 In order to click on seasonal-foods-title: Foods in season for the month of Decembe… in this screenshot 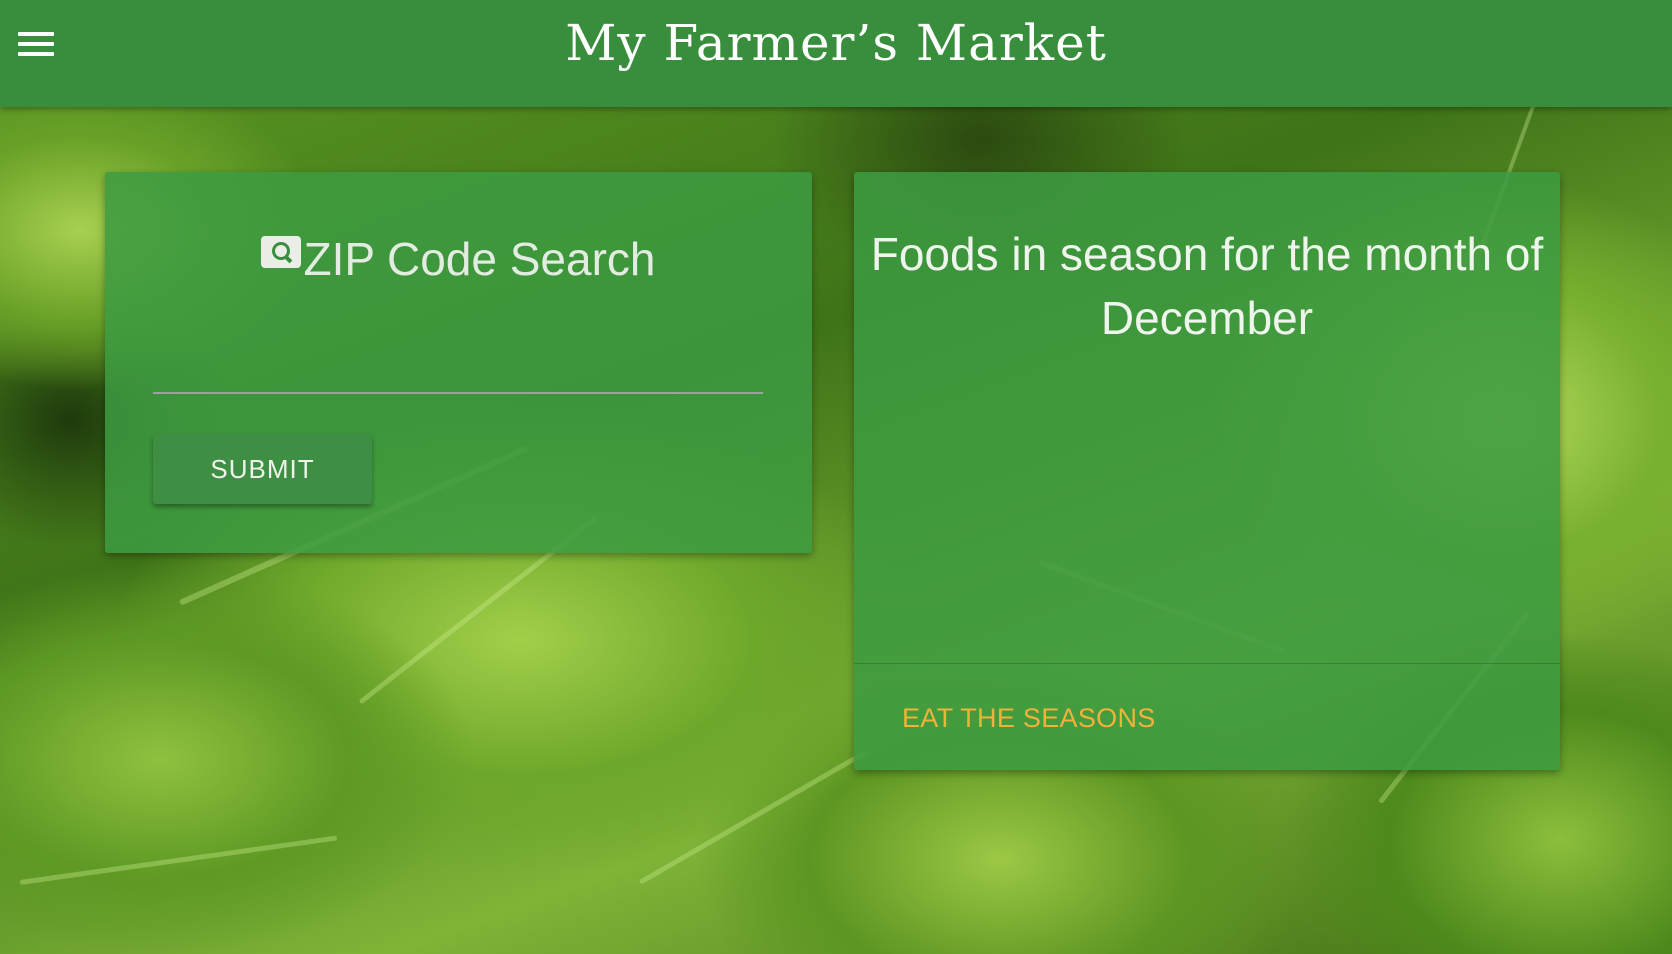, I will do `click(1207, 286)`.